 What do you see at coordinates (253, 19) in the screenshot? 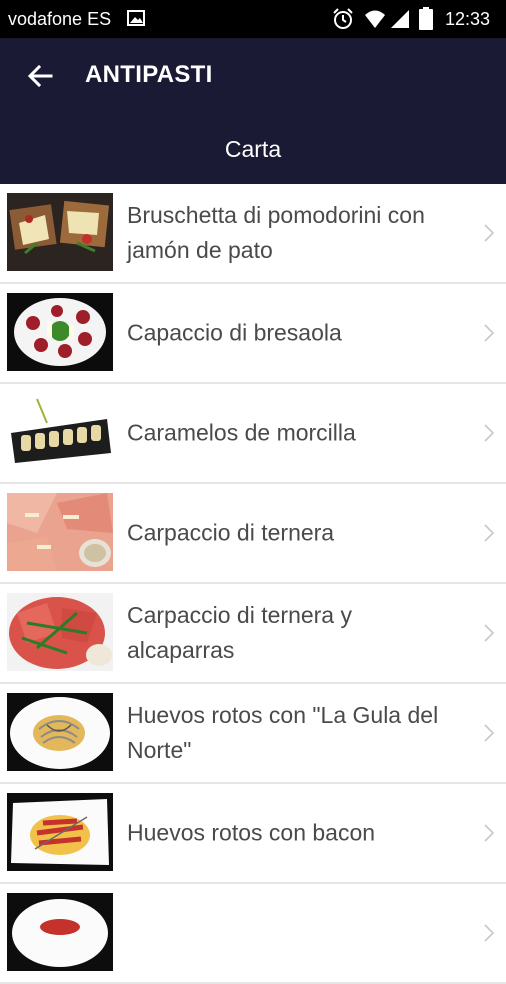
I see `status-bar: vodafone ES 12:33` at bounding box center [253, 19].